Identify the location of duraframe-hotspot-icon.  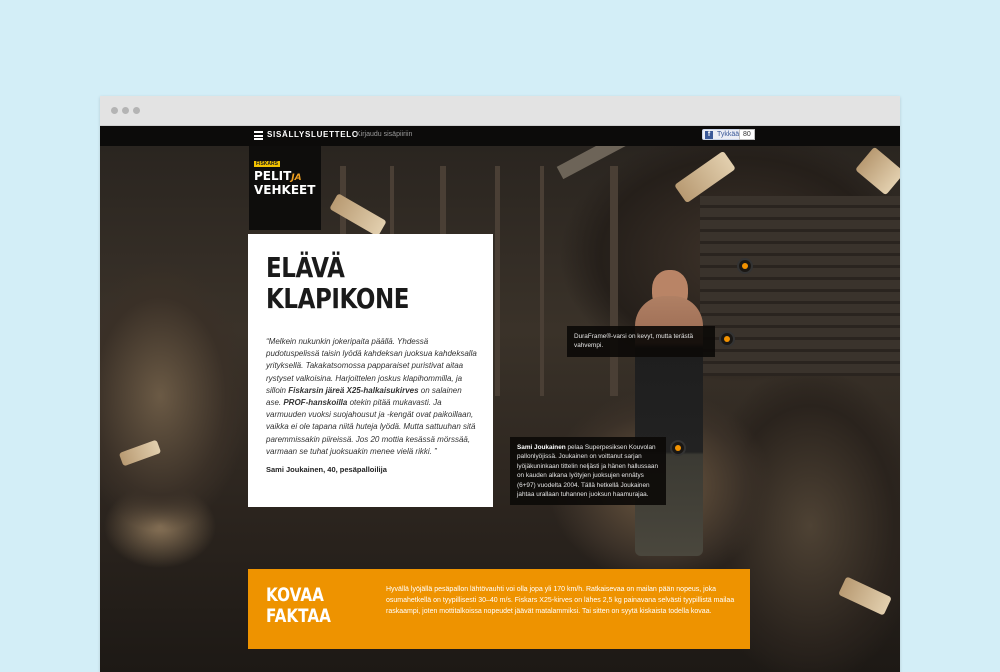
(727, 339).